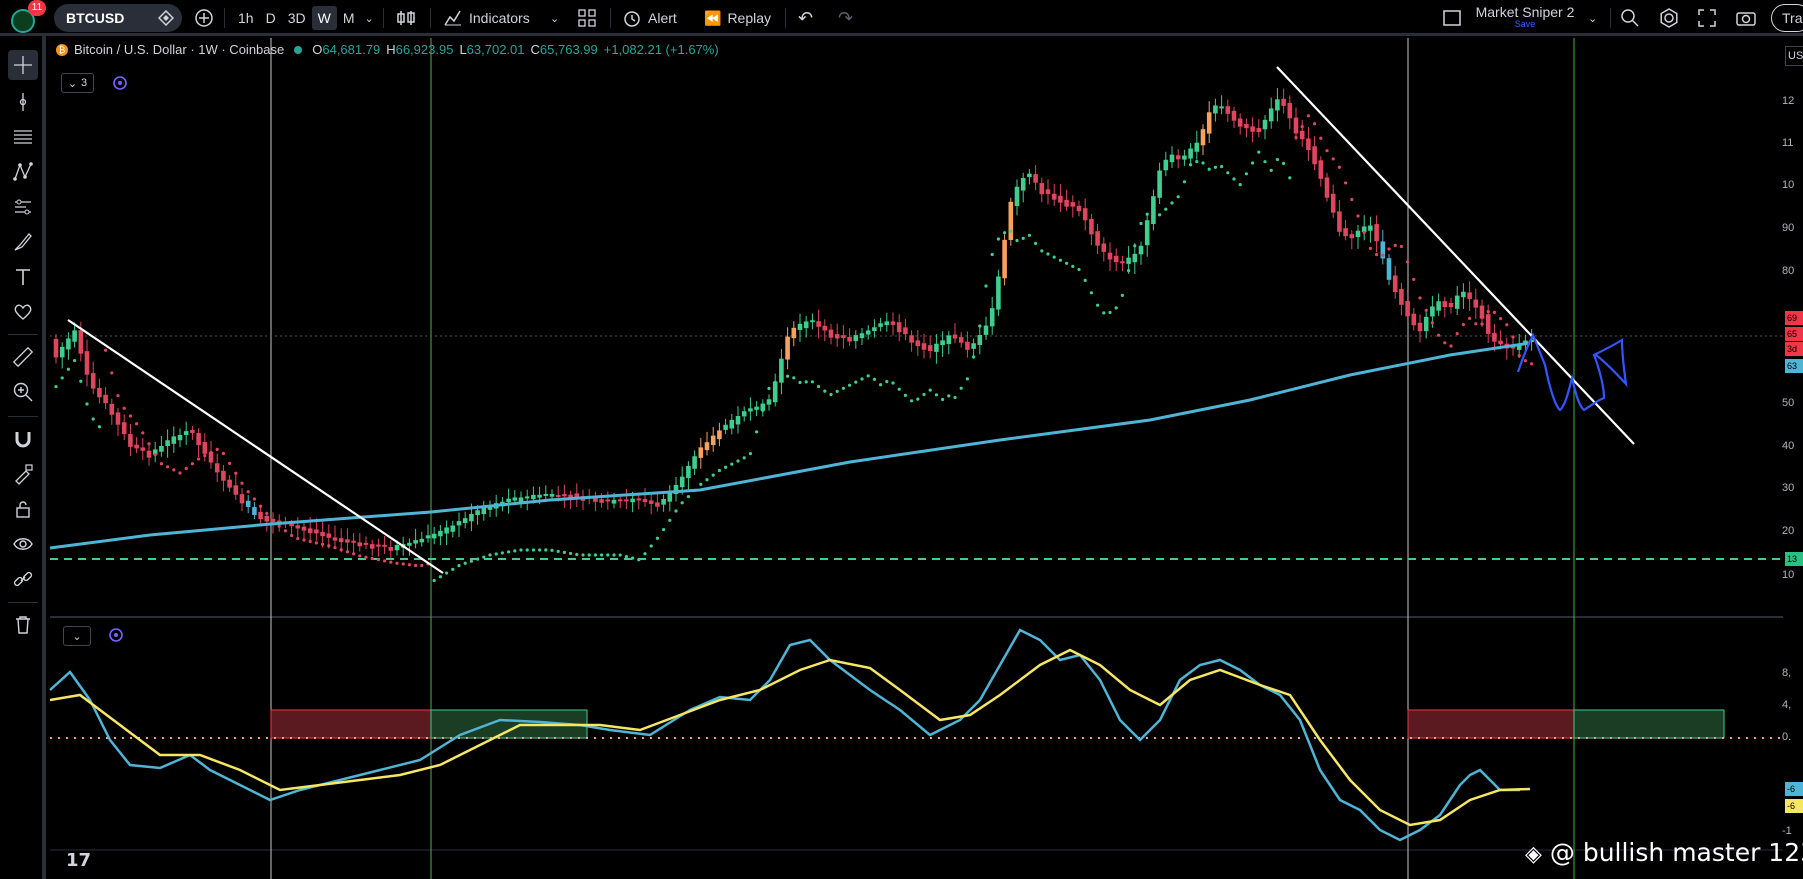 Image resolution: width=1803 pixels, height=879 pixels. What do you see at coordinates (406, 18) in the screenshot?
I see `chart-type-icon` at bounding box center [406, 18].